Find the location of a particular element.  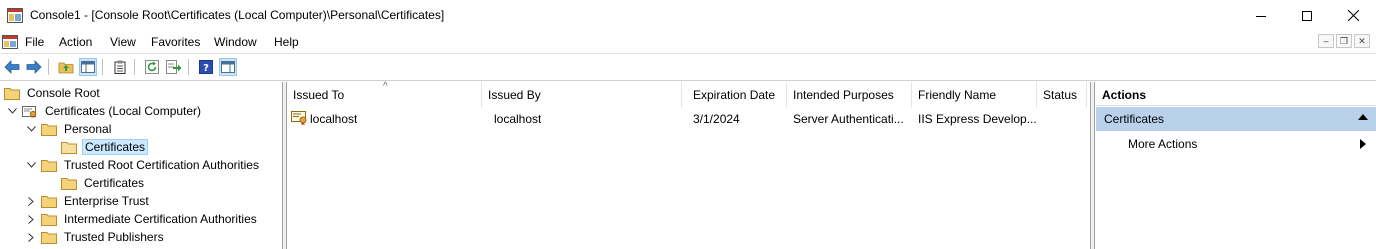

up-one-level-button is located at coordinates (66, 67).